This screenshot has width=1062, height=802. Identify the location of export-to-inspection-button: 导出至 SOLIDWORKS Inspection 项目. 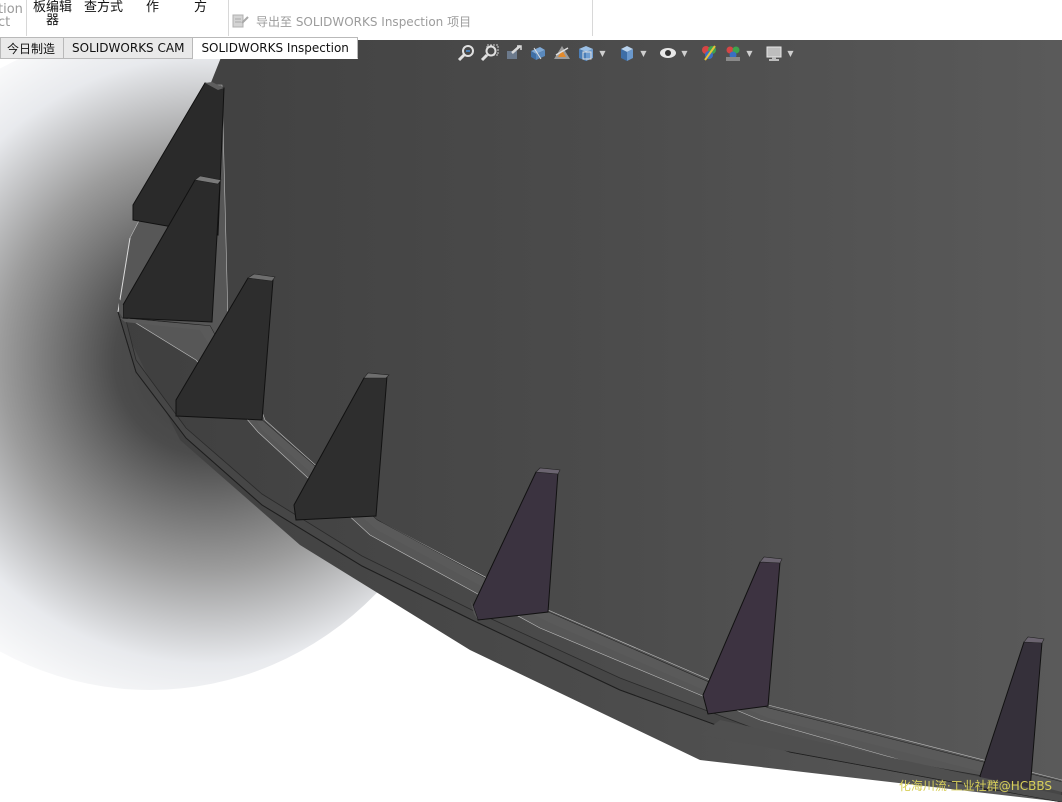
(351, 21).